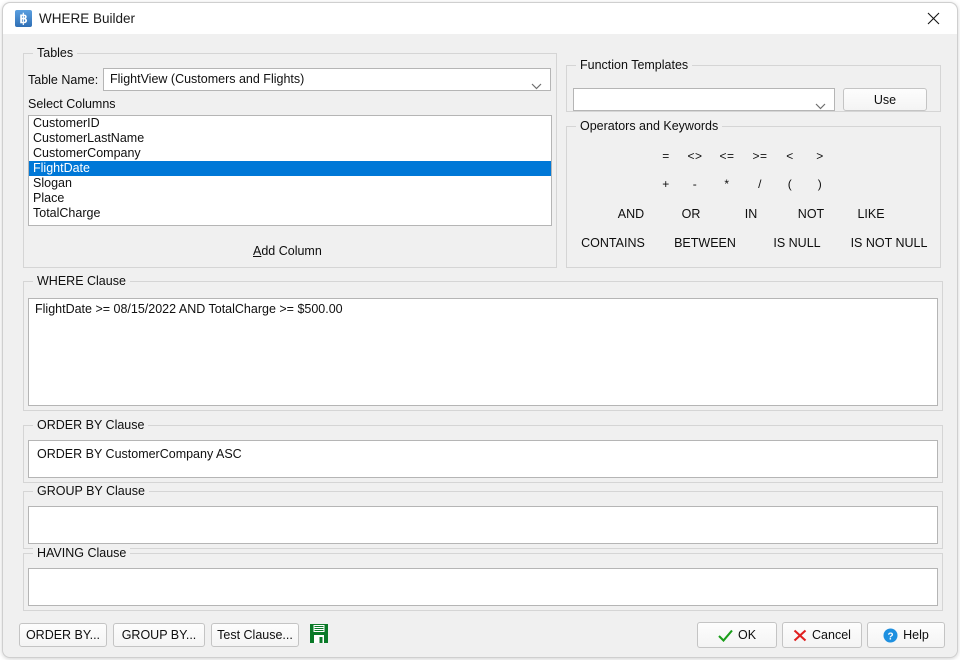 This screenshot has width=960, height=660. I want to click on operator-button: -, so click(695, 184).